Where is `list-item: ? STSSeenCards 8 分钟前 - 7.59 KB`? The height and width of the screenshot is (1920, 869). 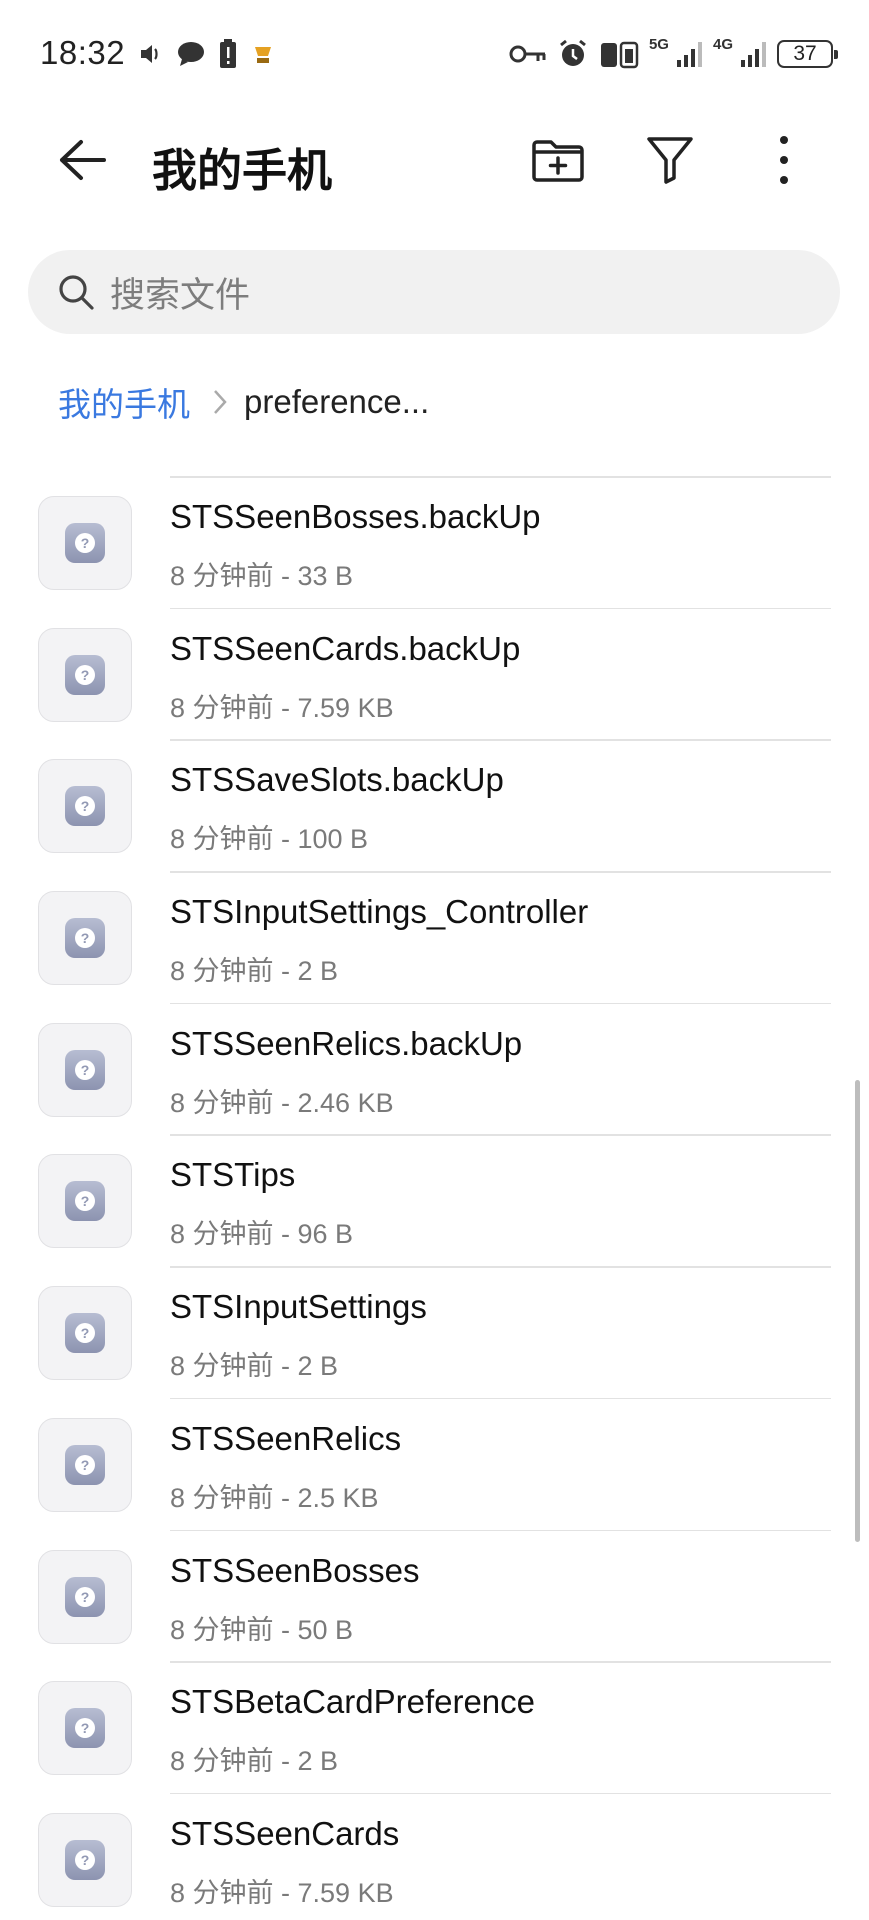 list-item: ? STSSeenCards 8 分钟前 - 7.59 KB is located at coordinates (434, 1856).